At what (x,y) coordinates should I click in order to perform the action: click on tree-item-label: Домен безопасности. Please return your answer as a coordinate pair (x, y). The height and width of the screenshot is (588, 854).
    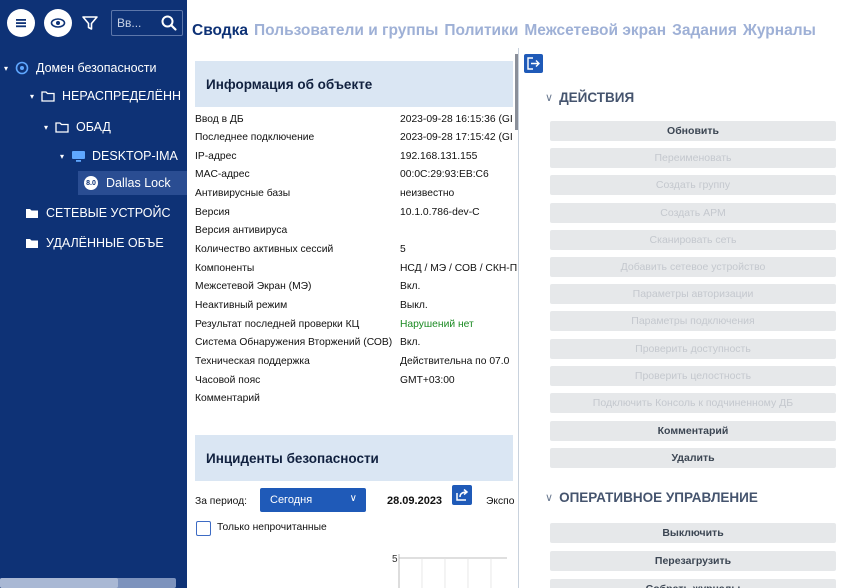
    Looking at the image, I should click on (96, 68).